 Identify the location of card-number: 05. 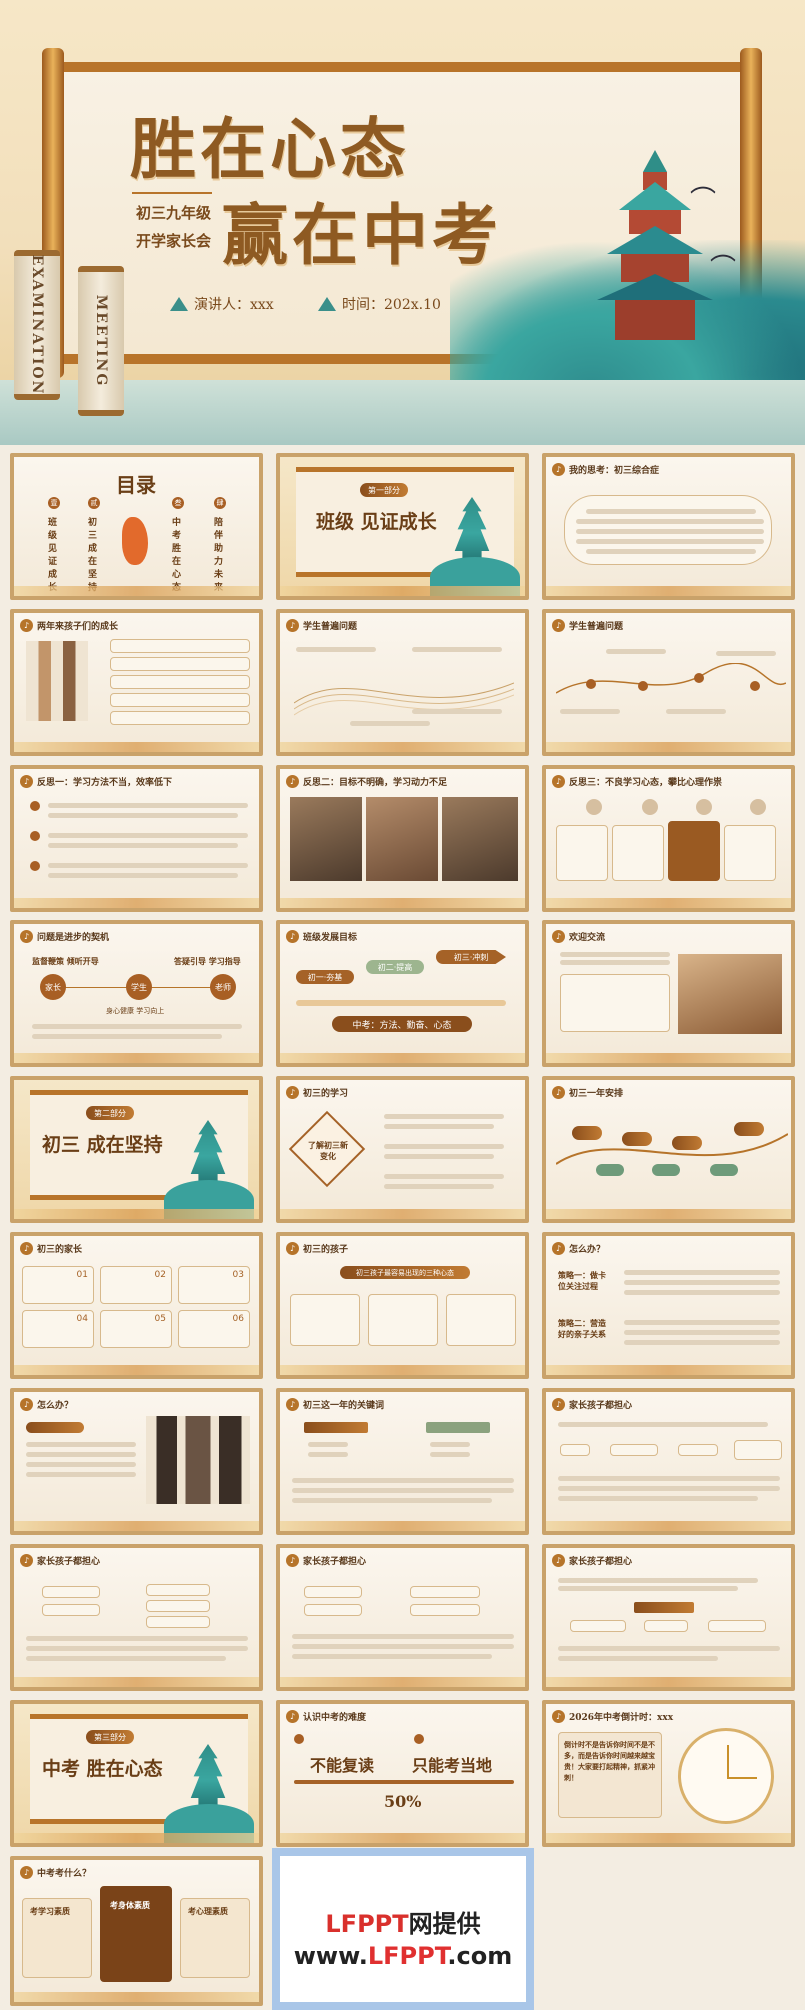
(160, 1319).